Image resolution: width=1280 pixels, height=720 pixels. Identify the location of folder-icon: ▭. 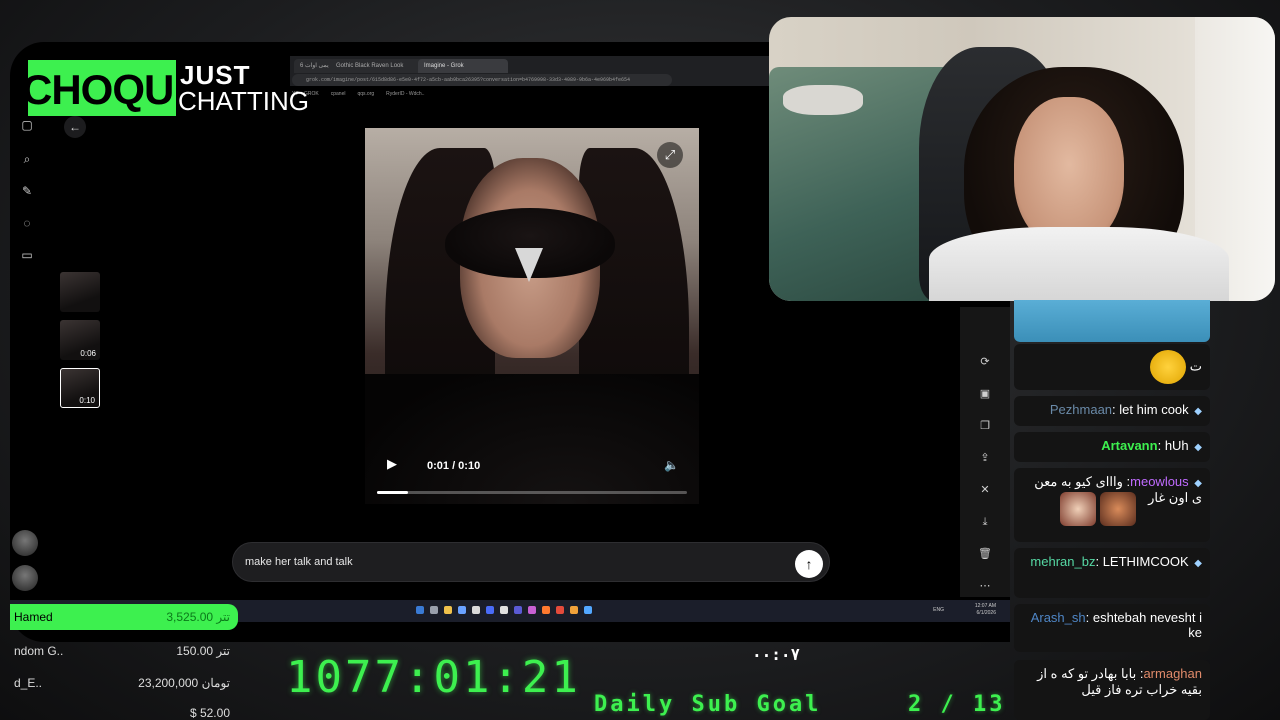
(27, 255).